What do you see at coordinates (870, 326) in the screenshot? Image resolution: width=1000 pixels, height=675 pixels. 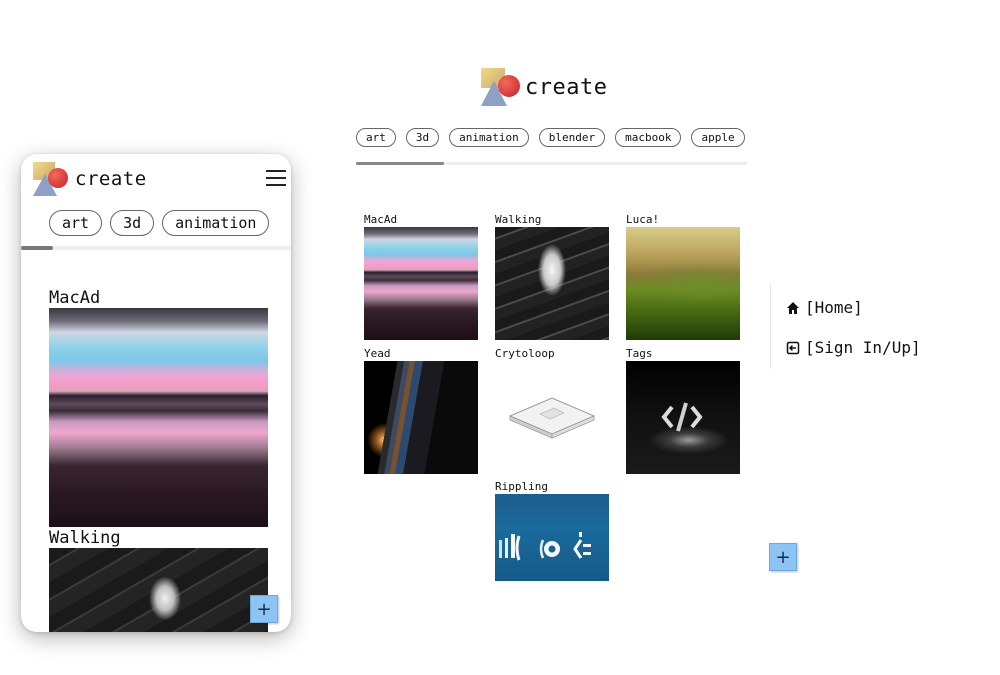 I see `side-menu: [Home] [Sign In/Up]` at bounding box center [870, 326].